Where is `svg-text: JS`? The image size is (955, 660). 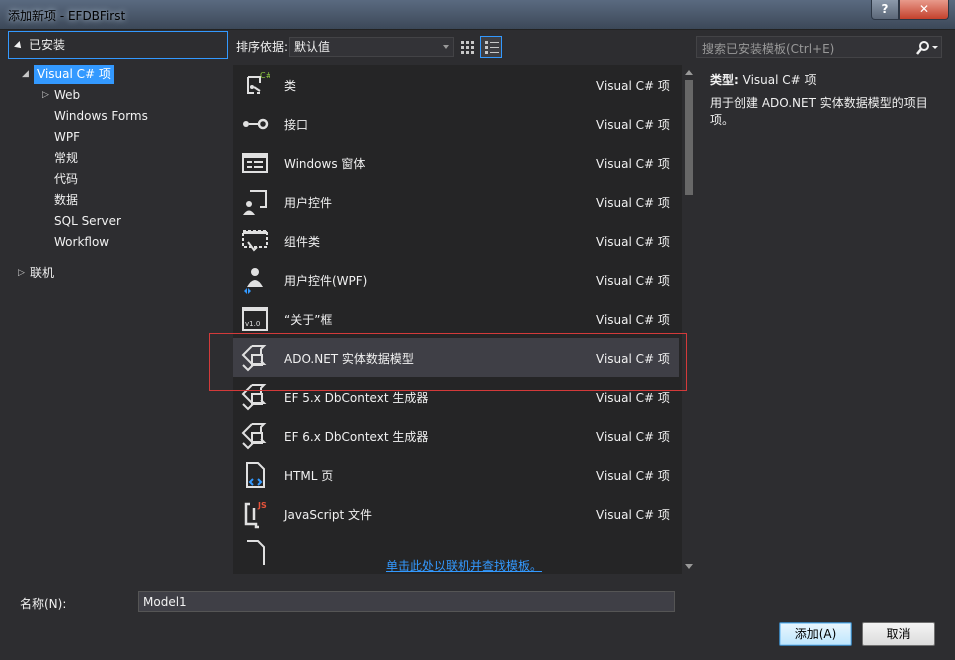
svg-text: JS is located at coordinates (262, 505).